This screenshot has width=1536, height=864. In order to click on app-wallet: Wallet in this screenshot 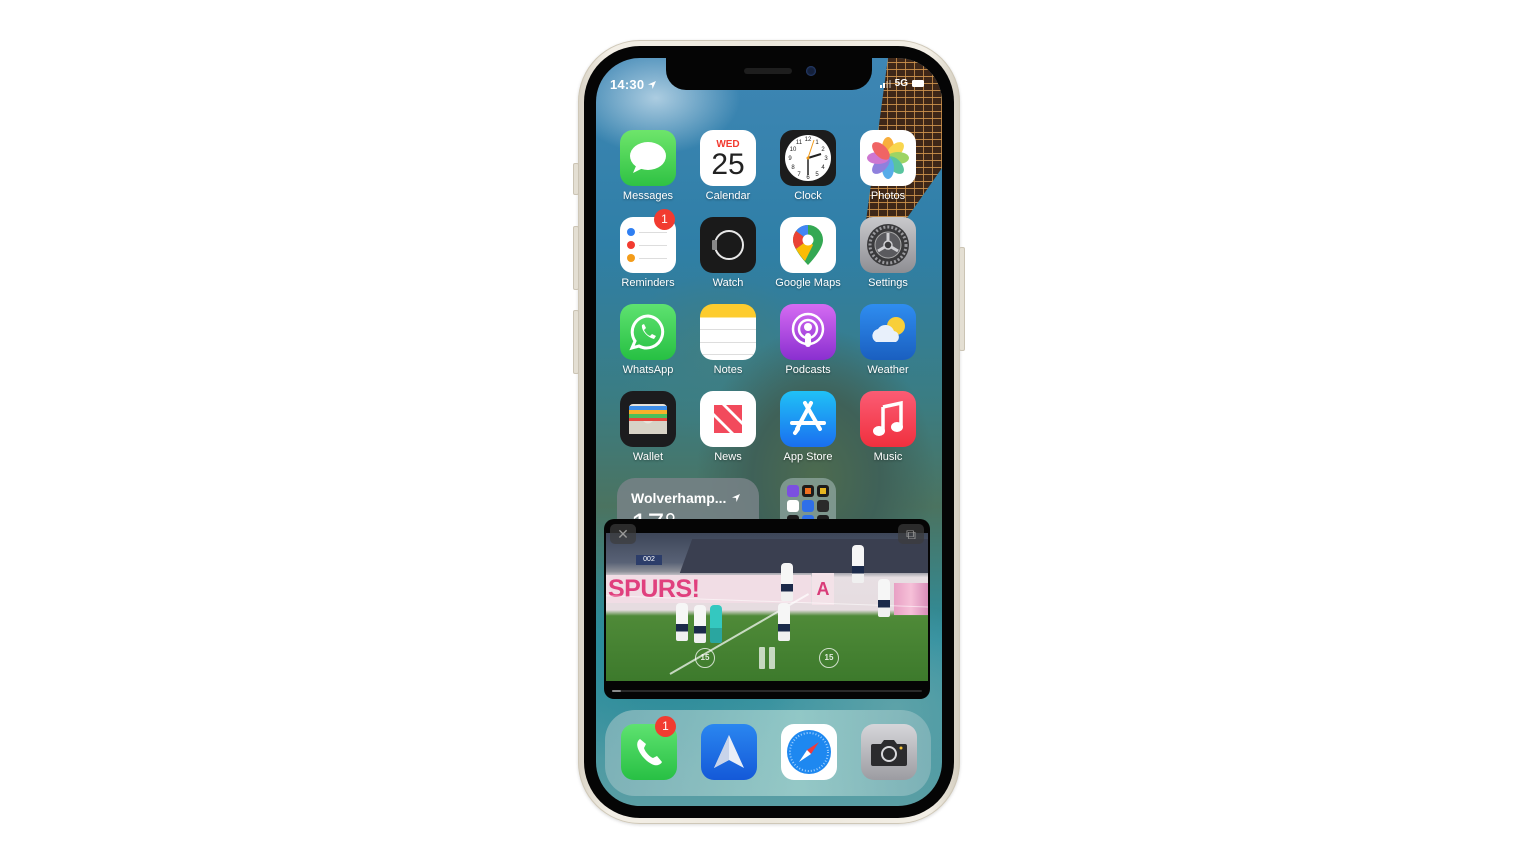, I will do `click(648, 427)`.